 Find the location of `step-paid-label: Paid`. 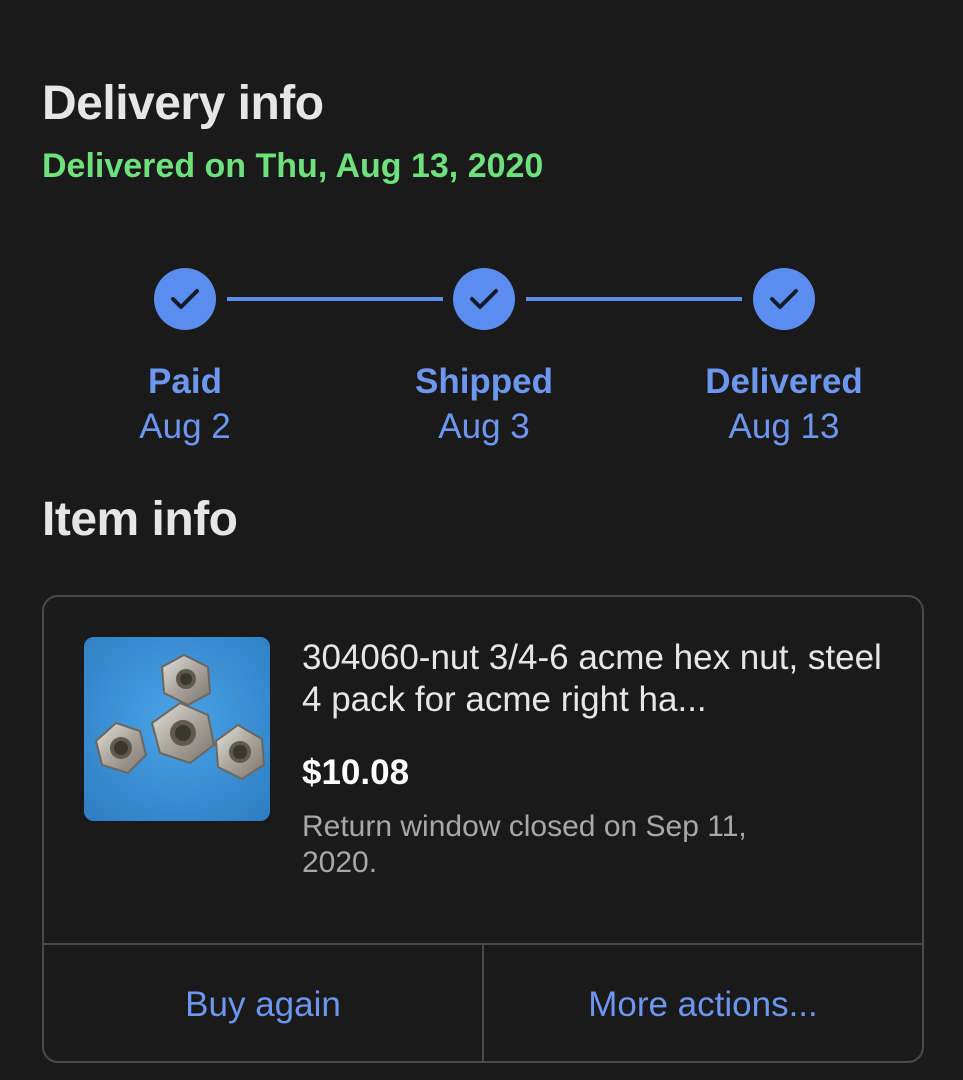

step-paid-label: Paid is located at coordinates (185, 381).